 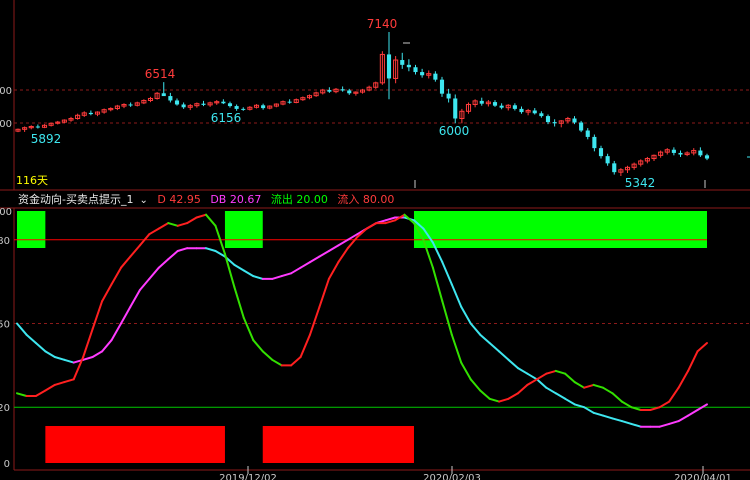 I want to click on price-annotation: 6000, so click(x=454, y=131).